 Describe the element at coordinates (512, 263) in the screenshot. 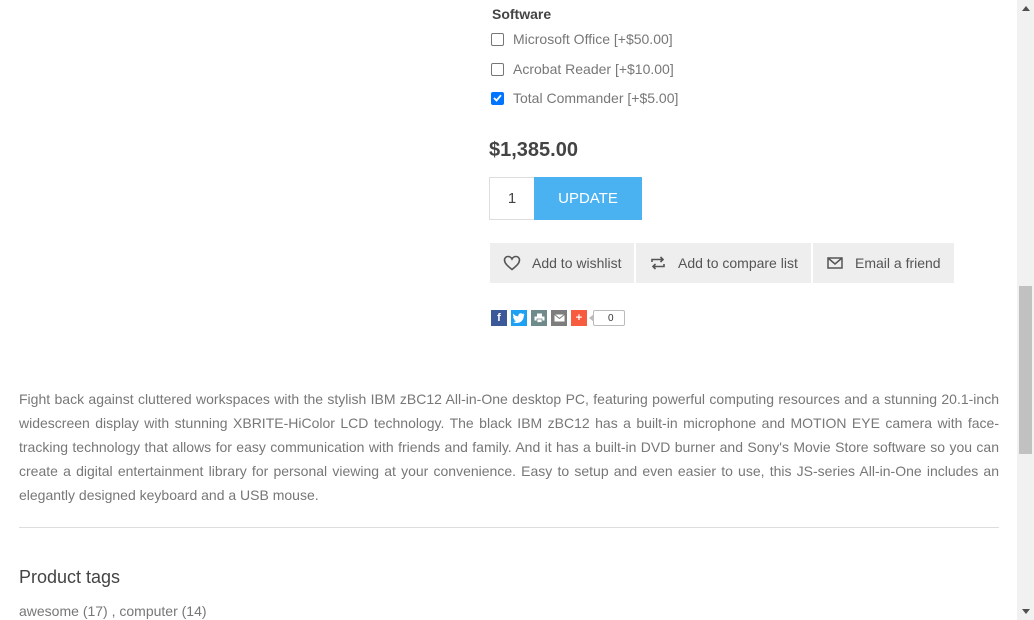

I see `heart-icon` at that location.